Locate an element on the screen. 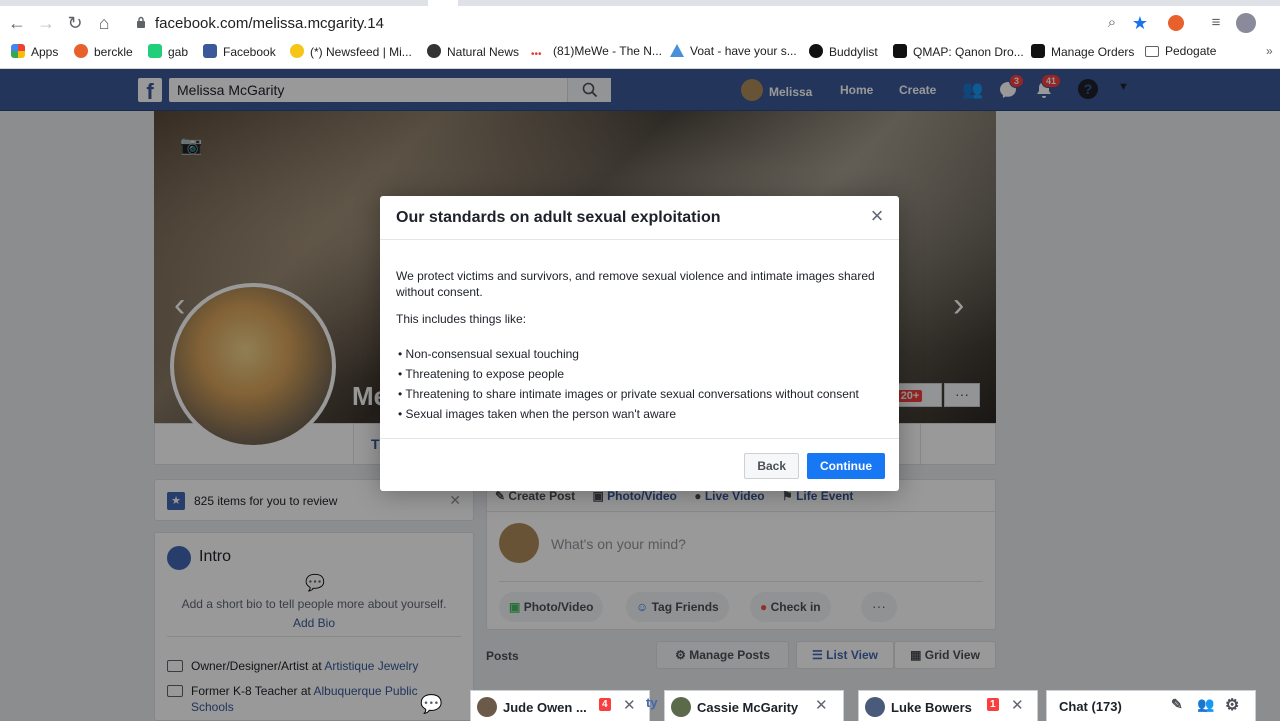 Image resolution: width=1280 pixels, height=721 pixels. chat-bubbles-icon: 💬 is located at coordinates (431, 704).